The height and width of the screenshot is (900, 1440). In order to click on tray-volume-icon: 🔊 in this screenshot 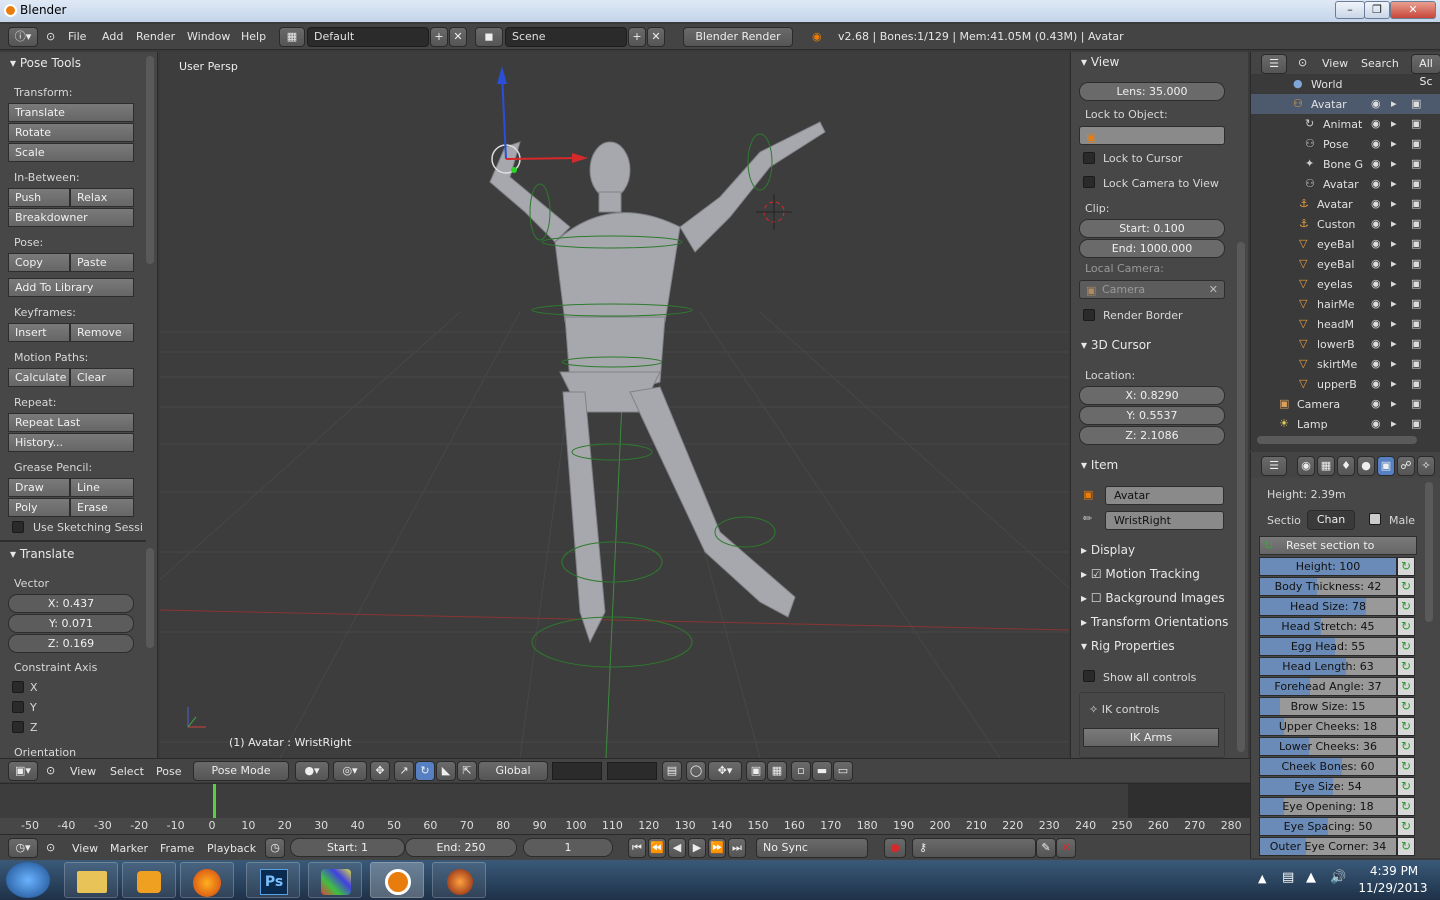, I will do `click(1338, 877)`.